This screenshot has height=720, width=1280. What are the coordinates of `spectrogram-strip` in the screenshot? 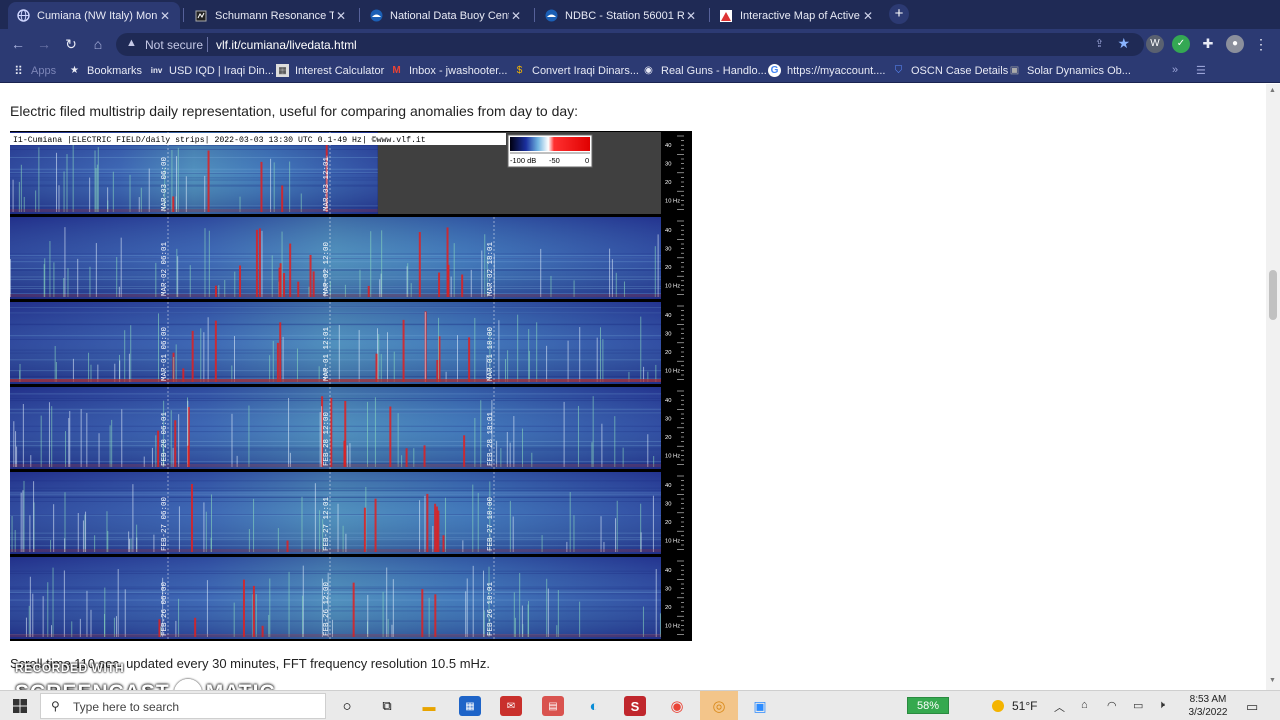 It's located at (335, 598).